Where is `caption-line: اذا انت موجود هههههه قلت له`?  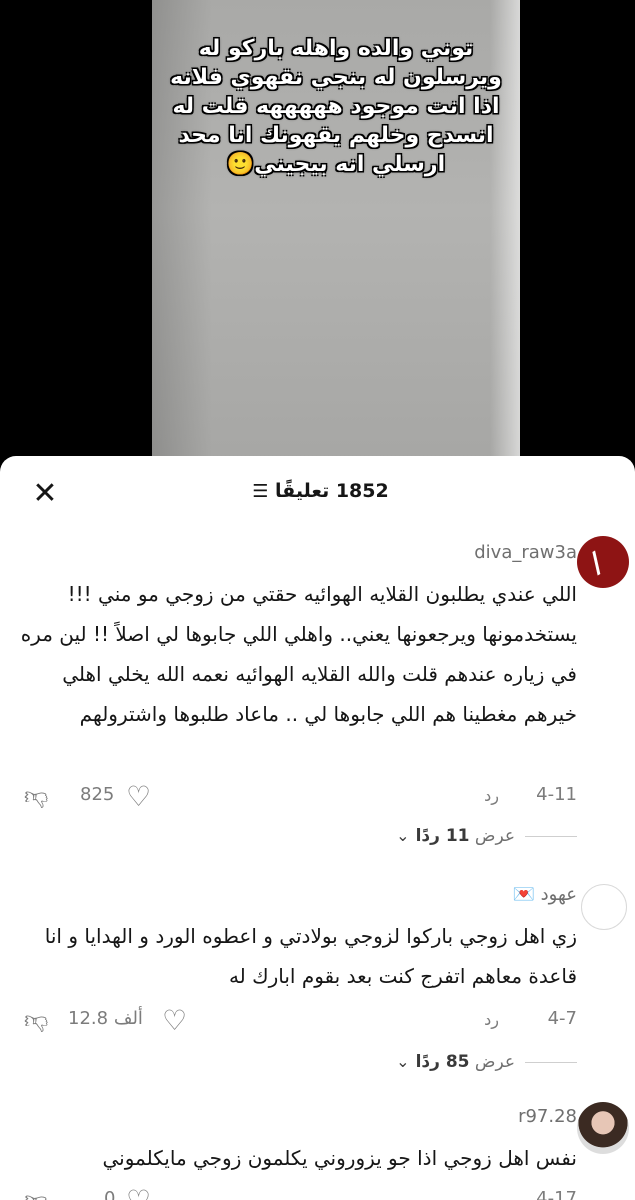 caption-line: اذا انت موجود هههههه قلت له is located at coordinates (336, 106).